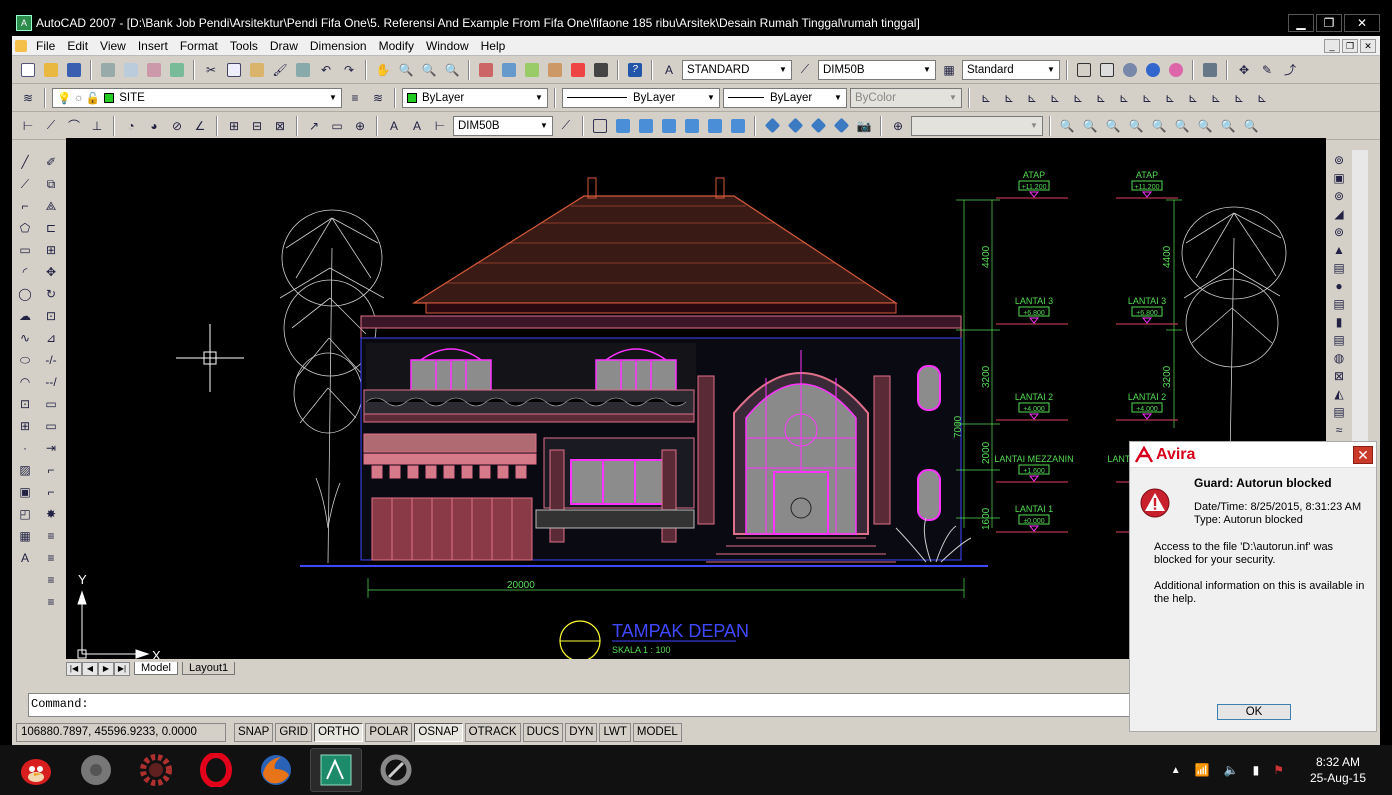 Image resolution: width=1392 pixels, height=795 pixels. What do you see at coordinates (153, 46) in the screenshot?
I see `menu-insert: Insert` at bounding box center [153, 46].